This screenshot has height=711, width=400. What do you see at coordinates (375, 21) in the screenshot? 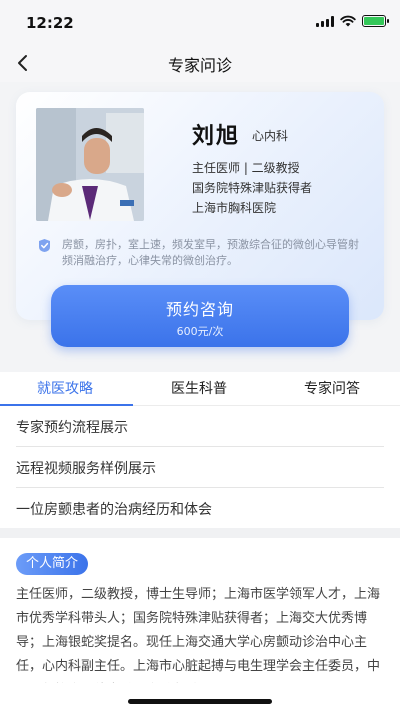
I see `battery-charging-icon` at bounding box center [375, 21].